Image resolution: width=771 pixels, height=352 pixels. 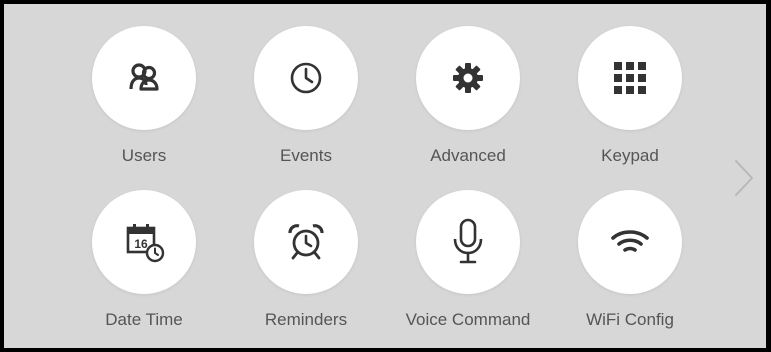 I want to click on advanced-button, so click(x=468, y=78).